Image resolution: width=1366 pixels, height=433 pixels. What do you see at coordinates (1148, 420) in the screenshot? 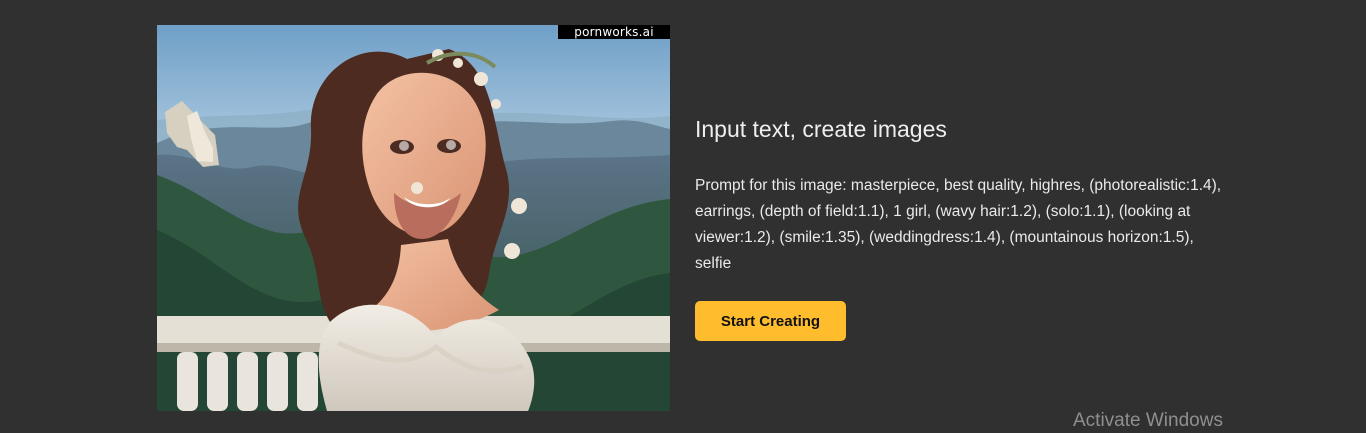
I see `activate-windows-watermark: Activate Windows` at bounding box center [1148, 420].